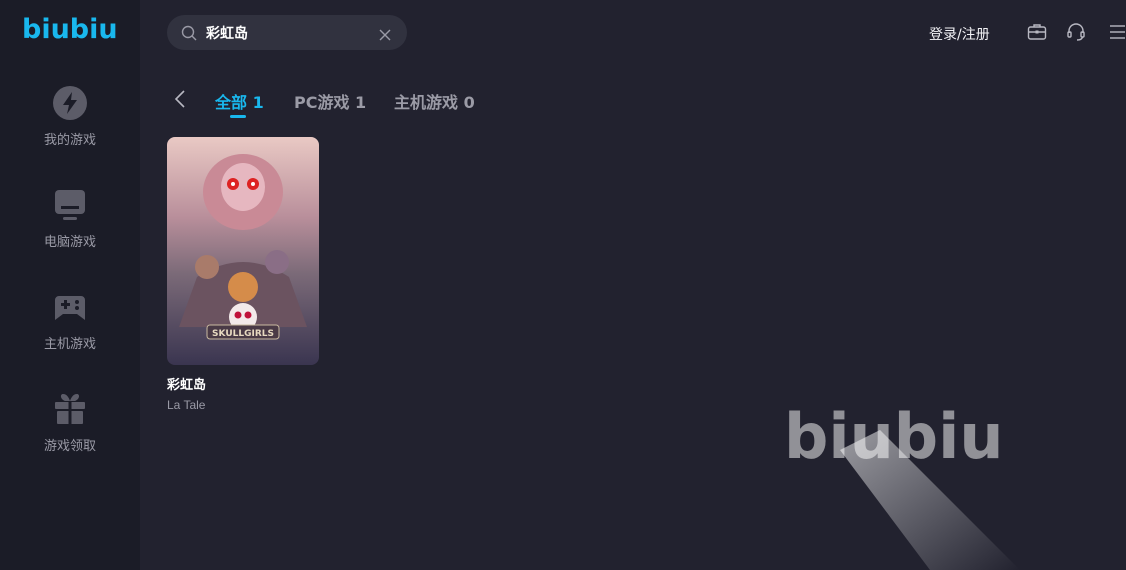 The height and width of the screenshot is (570, 1126). I want to click on watermark-text: biubiu, so click(894, 436).